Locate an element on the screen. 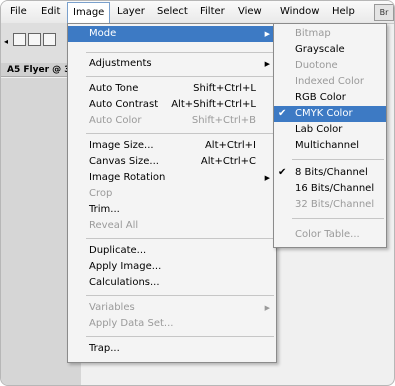 The width and height of the screenshot is (395, 386). shortcut-text: Shift+Ctrl+L is located at coordinates (224, 88).